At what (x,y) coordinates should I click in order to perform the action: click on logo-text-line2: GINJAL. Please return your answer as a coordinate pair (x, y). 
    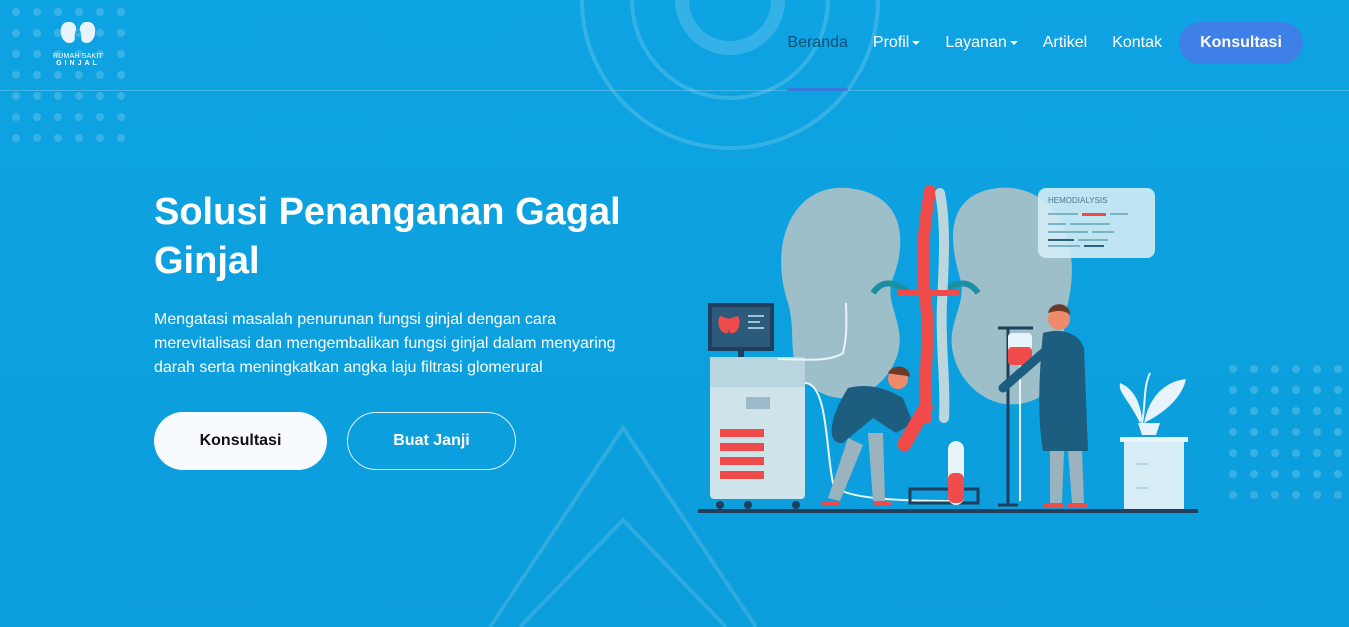
    Looking at the image, I should click on (78, 63).